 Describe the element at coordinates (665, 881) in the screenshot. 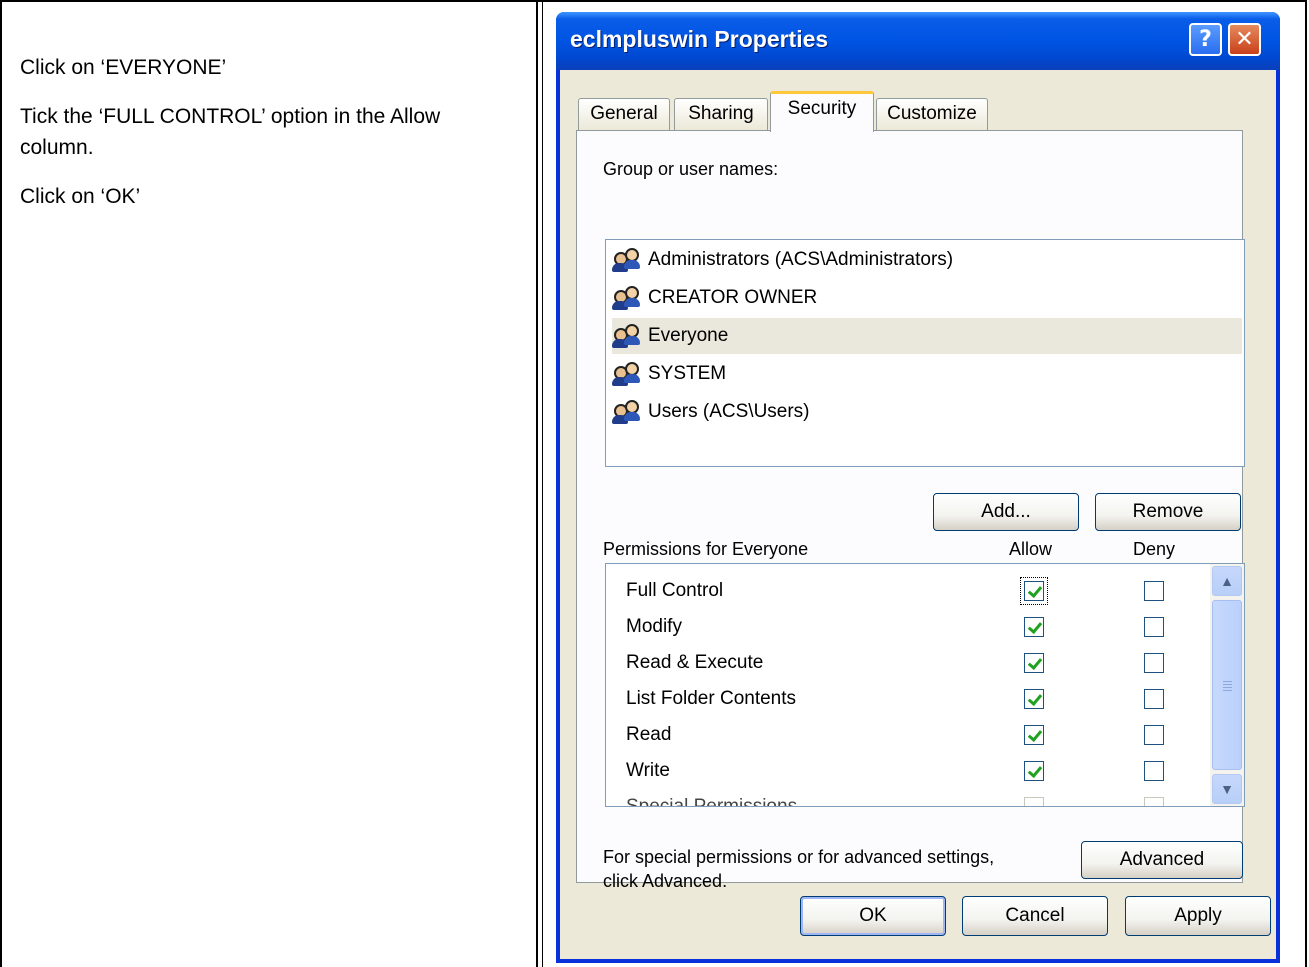

I see `advanced-hint-2: click Advanced.` at that location.